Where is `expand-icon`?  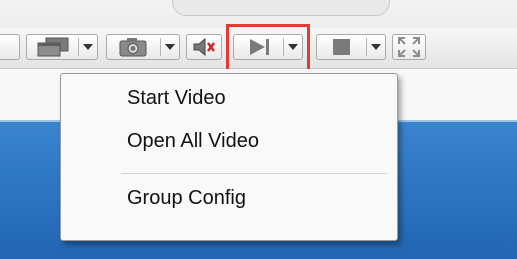
expand-icon is located at coordinates (409, 47).